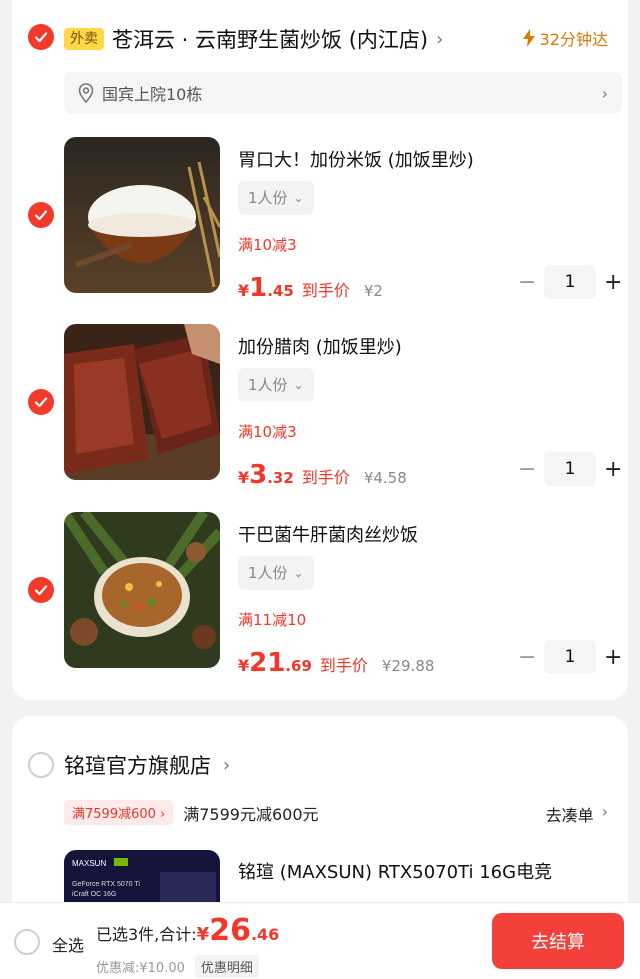 Image resolution: width=640 pixels, height=979 pixels. Describe the element at coordinates (385, 478) in the screenshot. I see `original-price: ¥4.58` at that location.